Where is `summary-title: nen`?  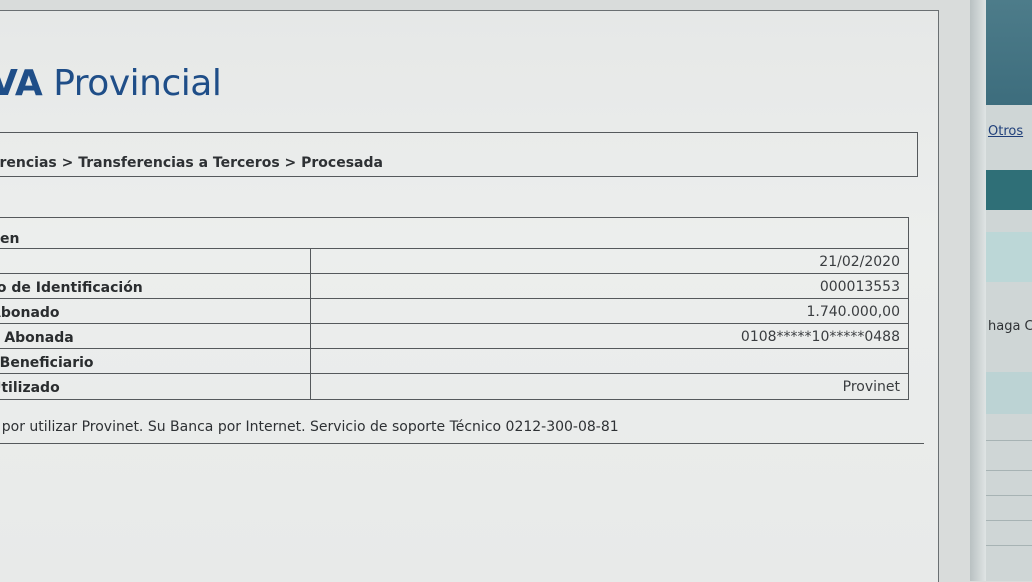 summary-title: nen is located at coordinates (10, 239).